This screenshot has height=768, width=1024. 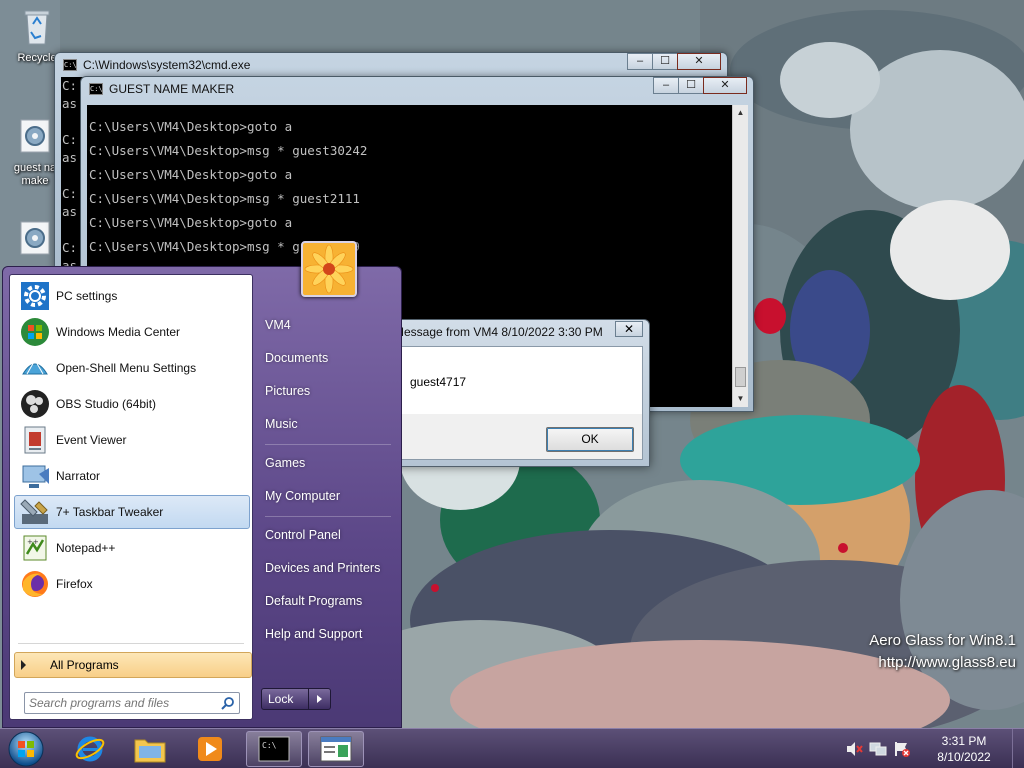 I want to click on message-text: guest4717, so click(x=520, y=380).